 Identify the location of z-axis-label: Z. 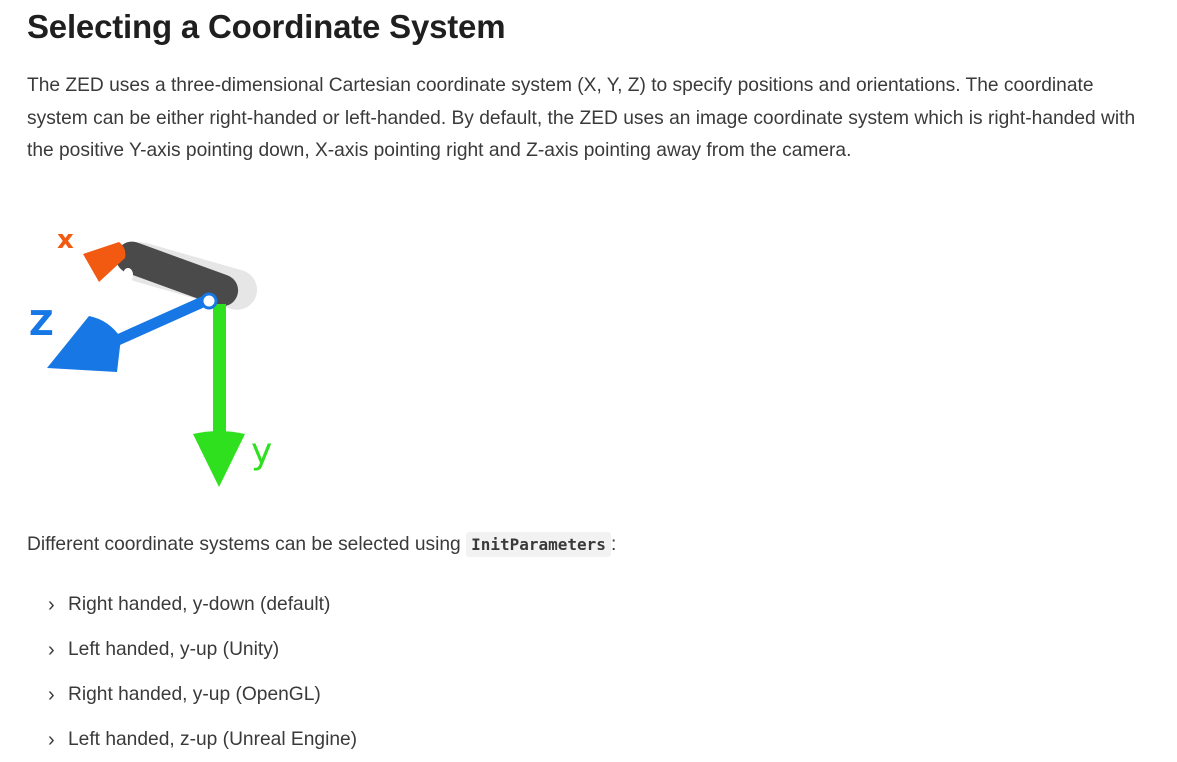
(41, 324).